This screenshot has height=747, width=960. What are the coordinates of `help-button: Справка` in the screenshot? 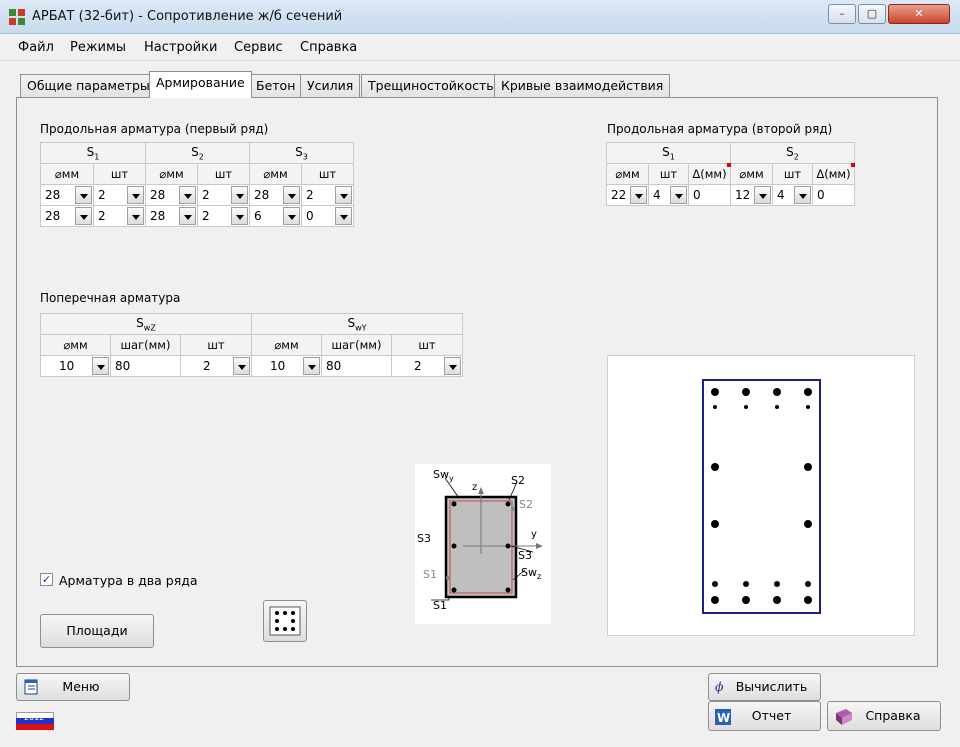 It's located at (884, 716).